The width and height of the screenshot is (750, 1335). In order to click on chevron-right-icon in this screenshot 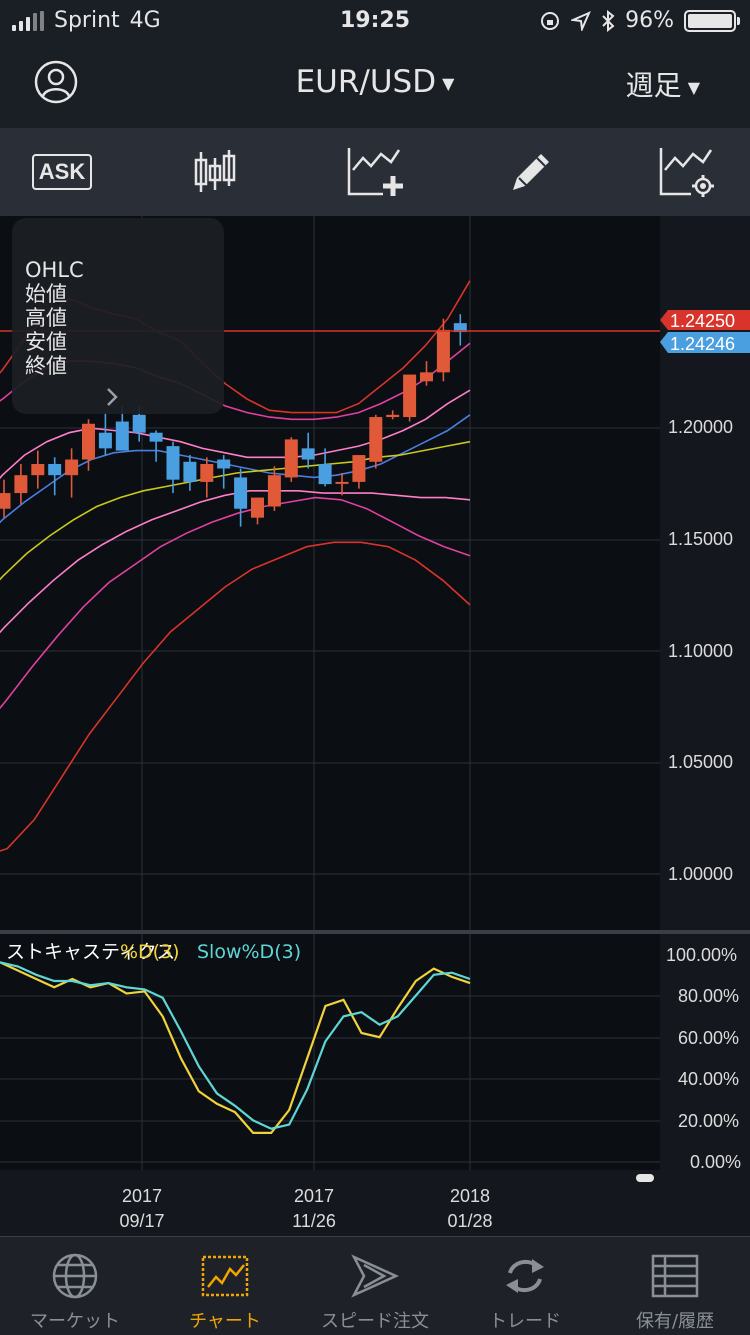, I will do `click(112, 397)`.